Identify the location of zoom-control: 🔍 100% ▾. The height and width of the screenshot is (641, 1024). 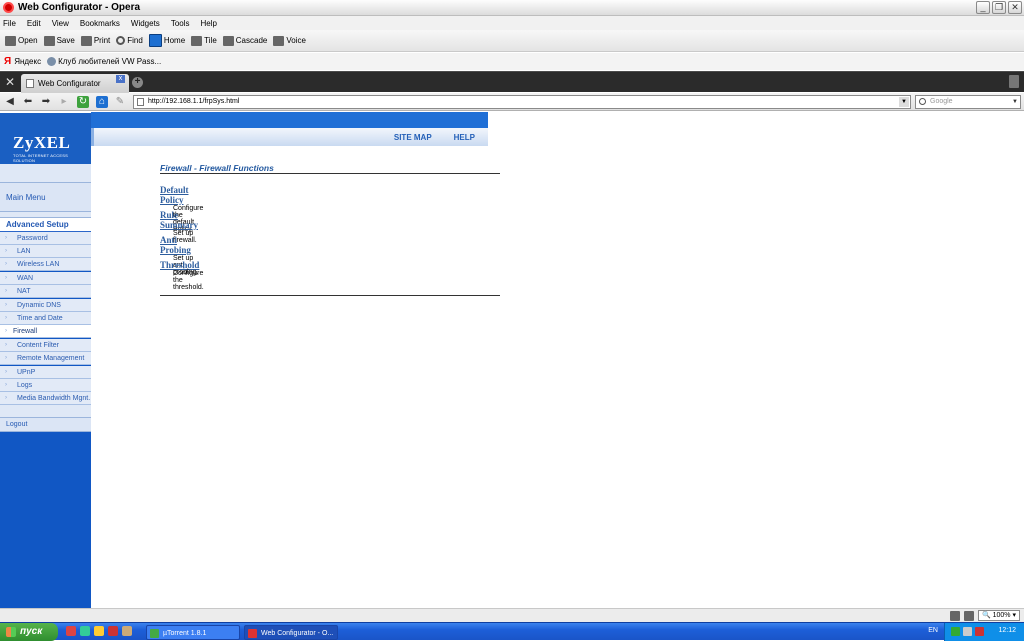
(998, 615).